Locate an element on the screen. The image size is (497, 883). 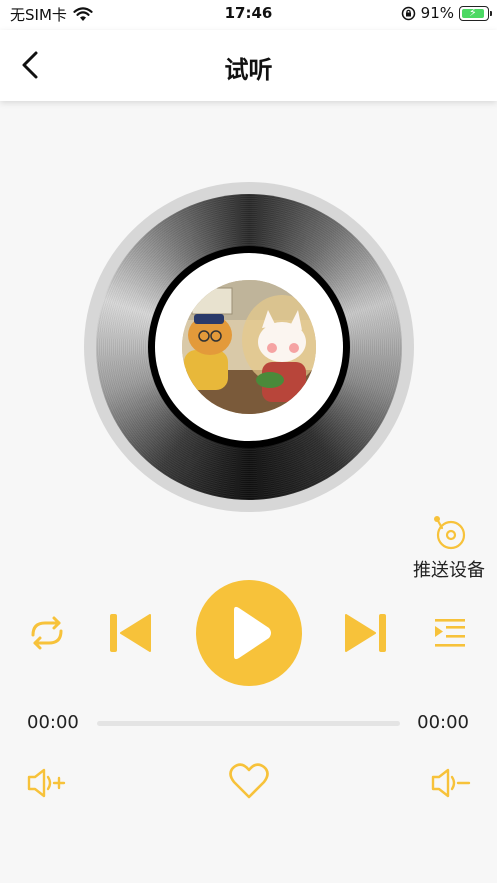
playback-controls is located at coordinates (248, 633).